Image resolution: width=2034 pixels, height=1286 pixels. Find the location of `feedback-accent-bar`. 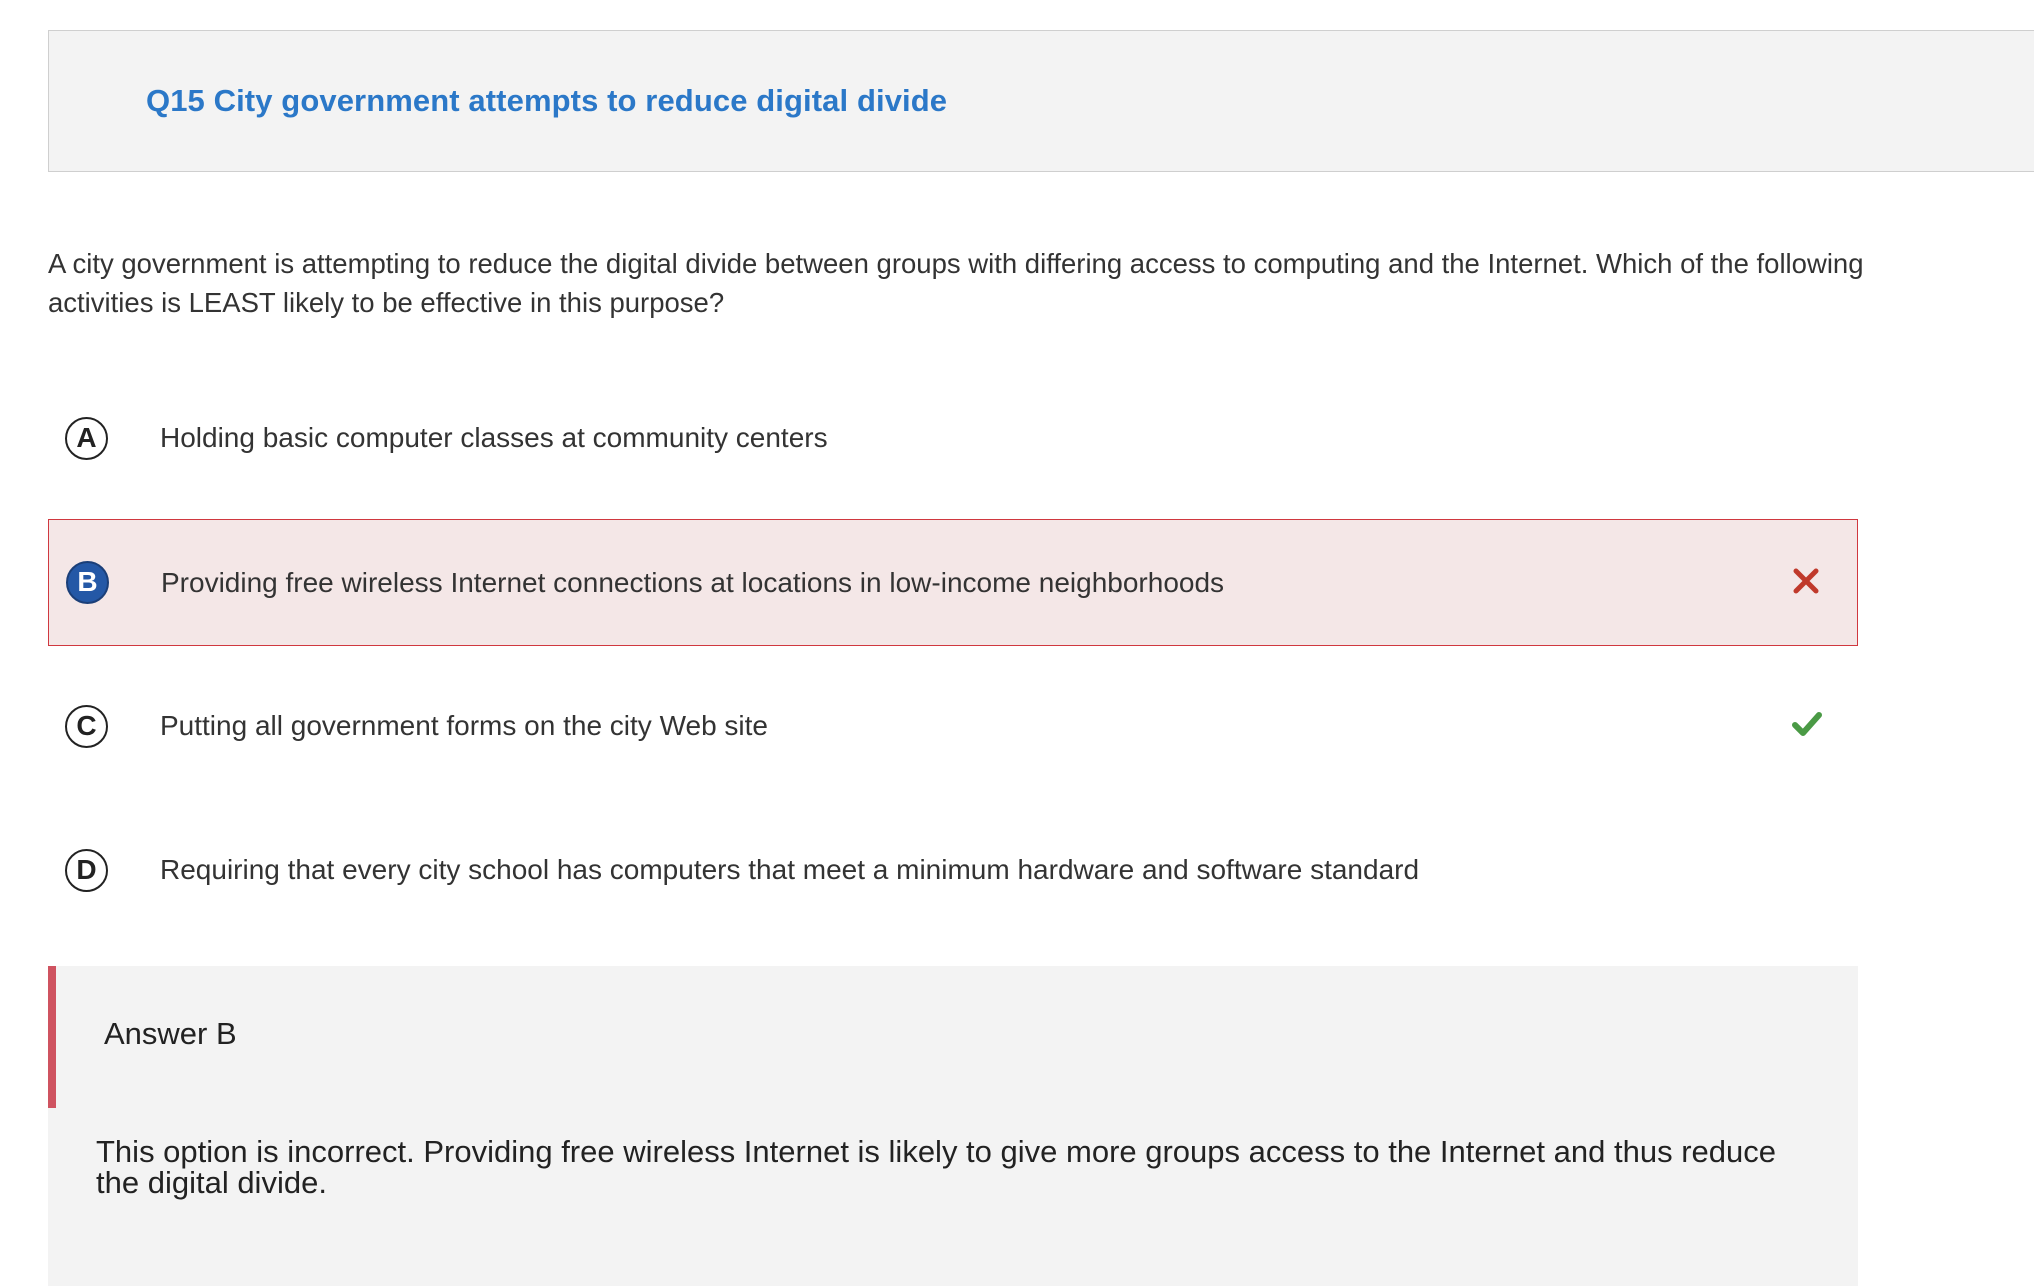

feedback-accent-bar is located at coordinates (52, 1037).